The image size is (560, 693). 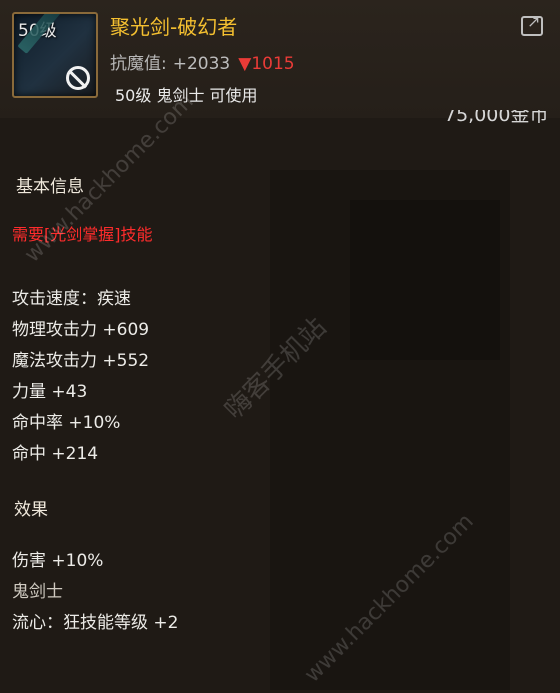 I want to click on stat-hit: 命中 +214, so click(x=55, y=454).